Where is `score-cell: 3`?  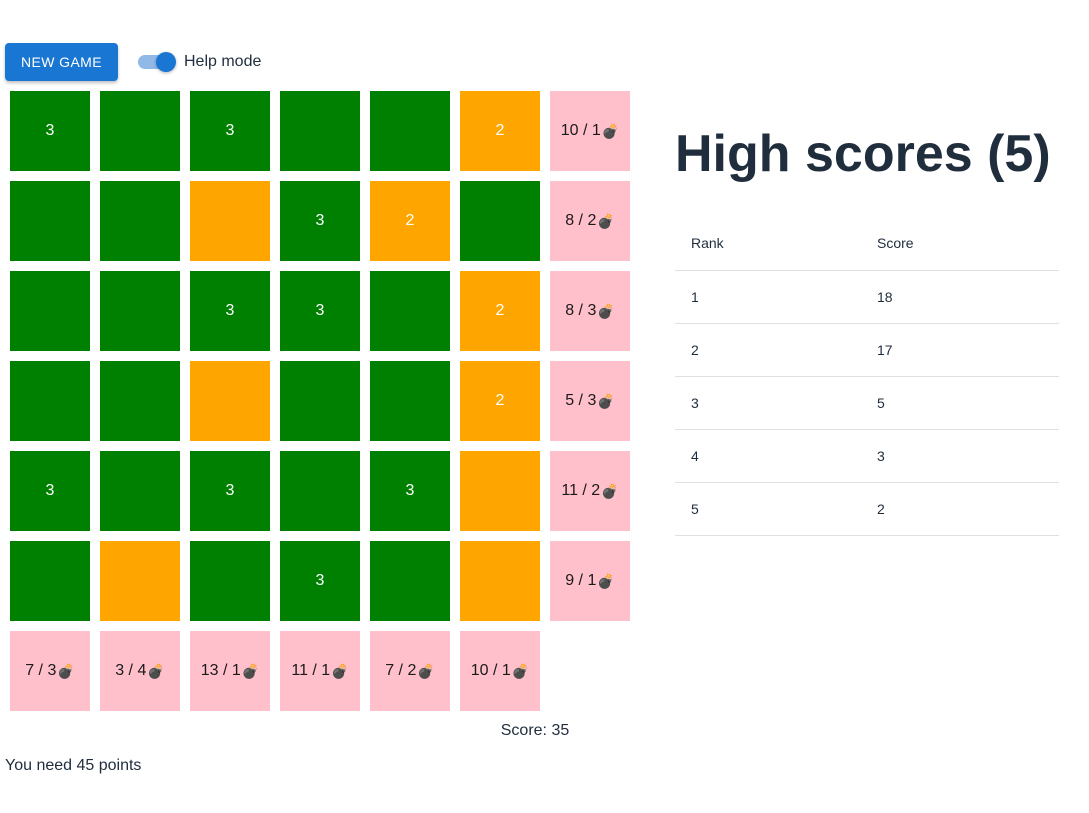
score-cell: 3 is located at coordinates (960, 456).